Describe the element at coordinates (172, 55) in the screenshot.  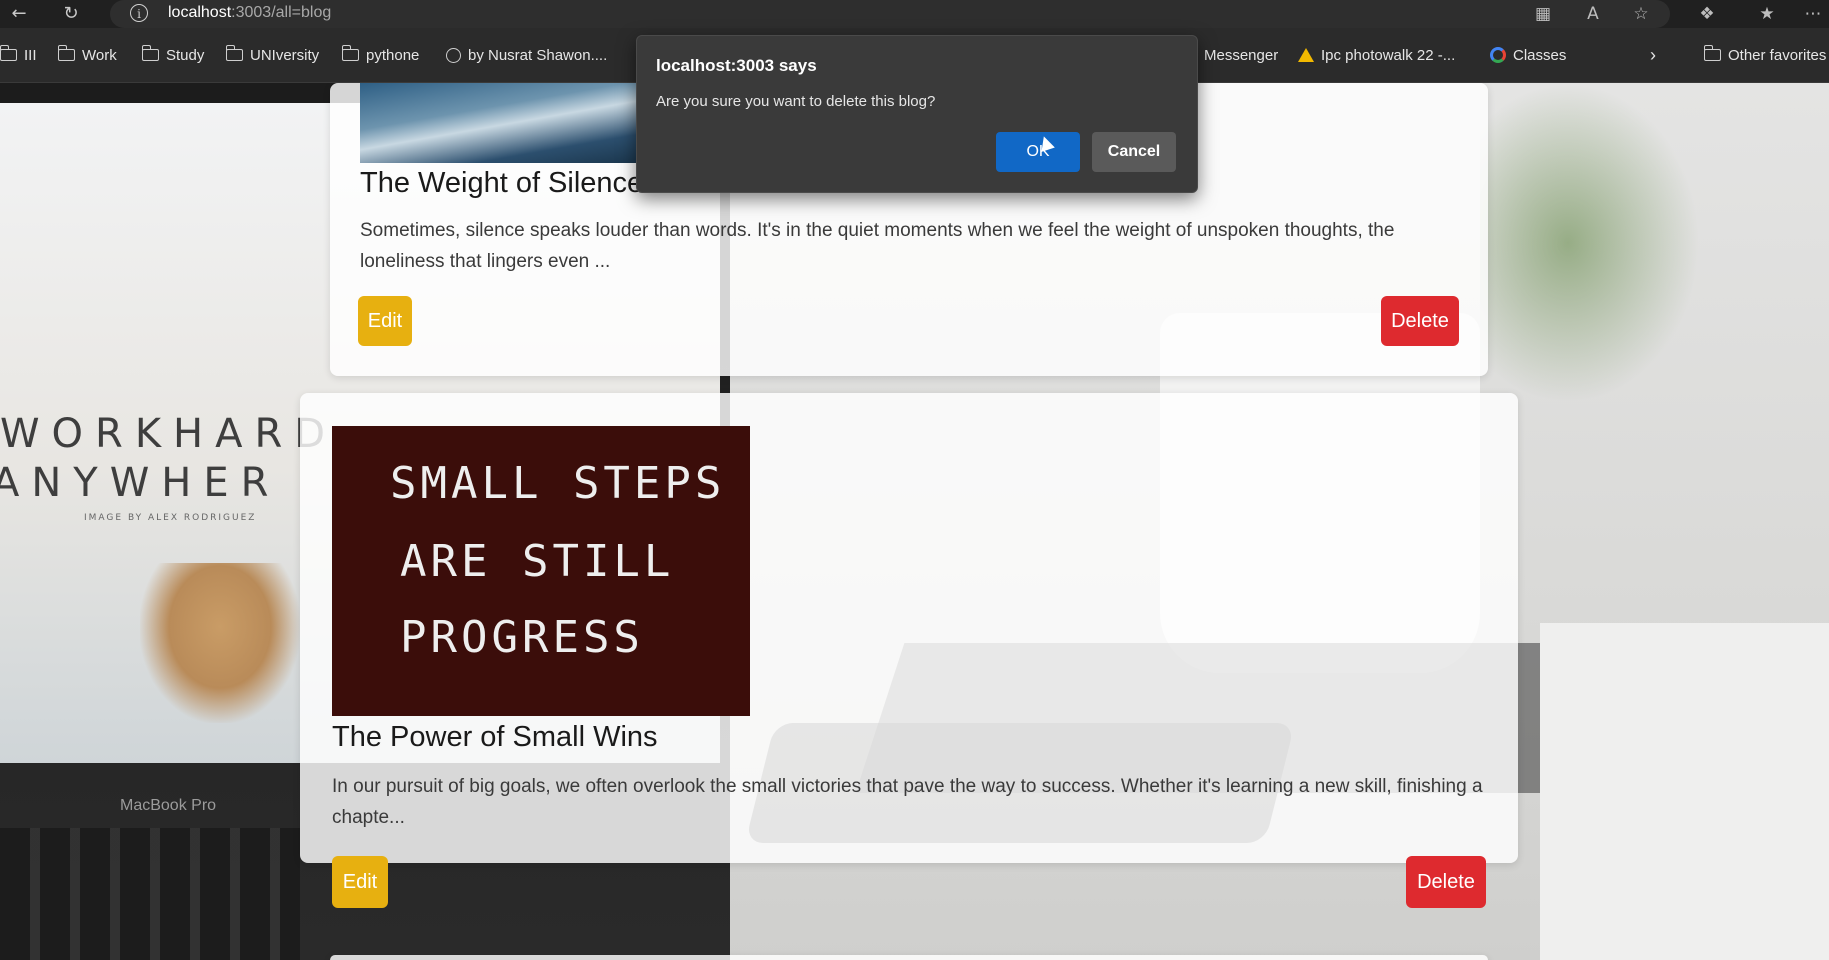
I see `bookmark-study: Study` at that location.